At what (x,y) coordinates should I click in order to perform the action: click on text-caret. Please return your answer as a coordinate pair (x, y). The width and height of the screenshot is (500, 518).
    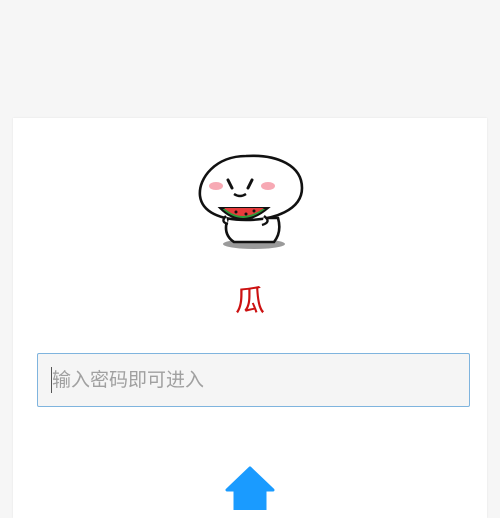
    Looking at the image, I should click on (51, 380).